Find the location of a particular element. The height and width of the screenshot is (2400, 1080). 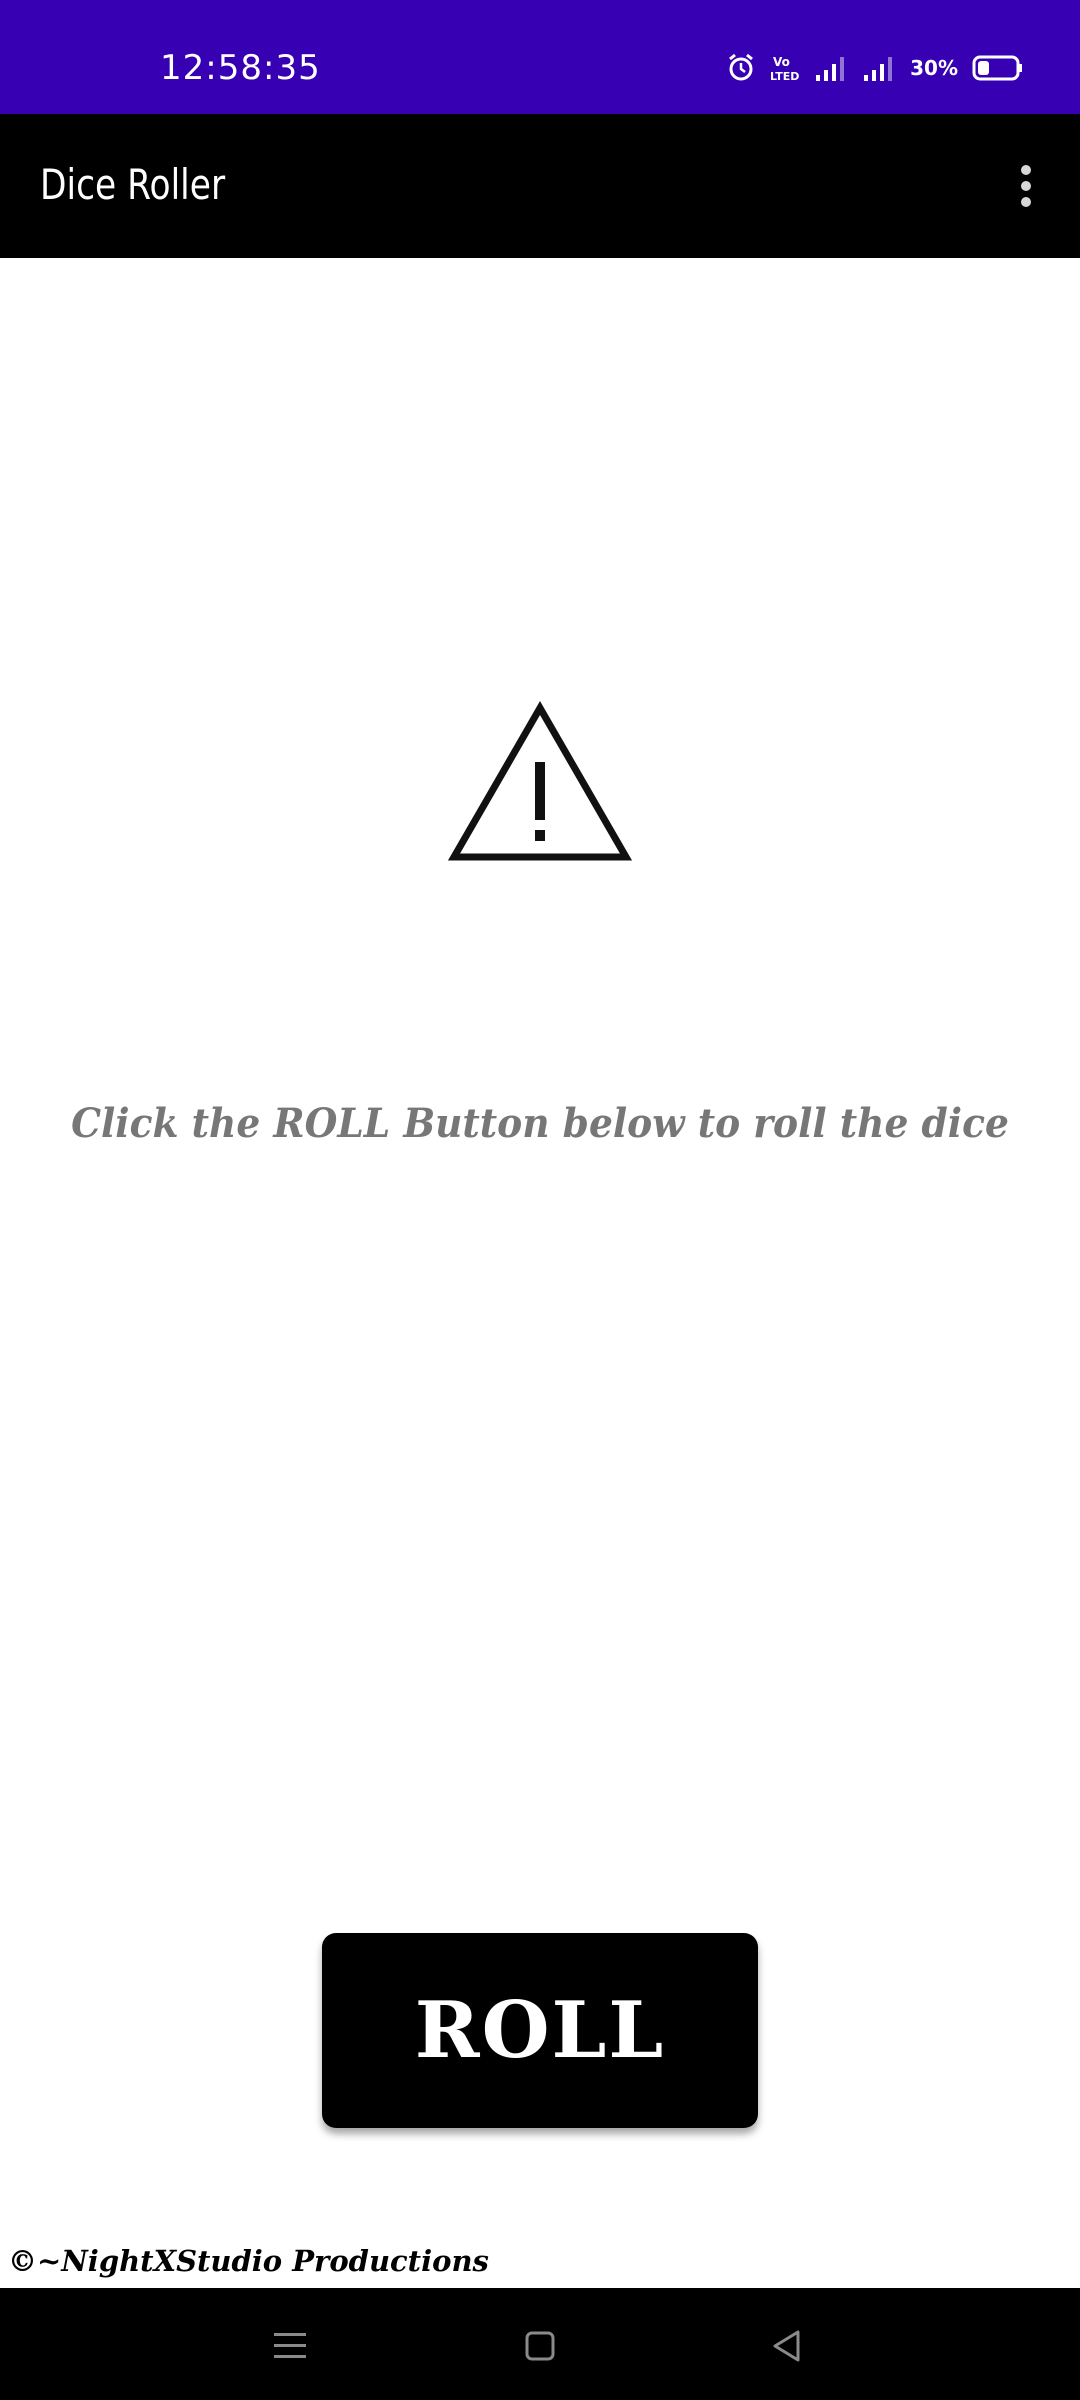

more-vert-icon is located at coordinates (1026, 186).